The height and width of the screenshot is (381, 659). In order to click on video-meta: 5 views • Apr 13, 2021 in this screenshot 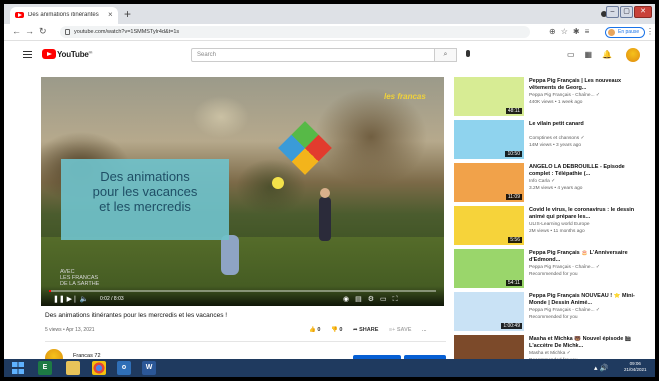, I will do `click(70, 330)`.